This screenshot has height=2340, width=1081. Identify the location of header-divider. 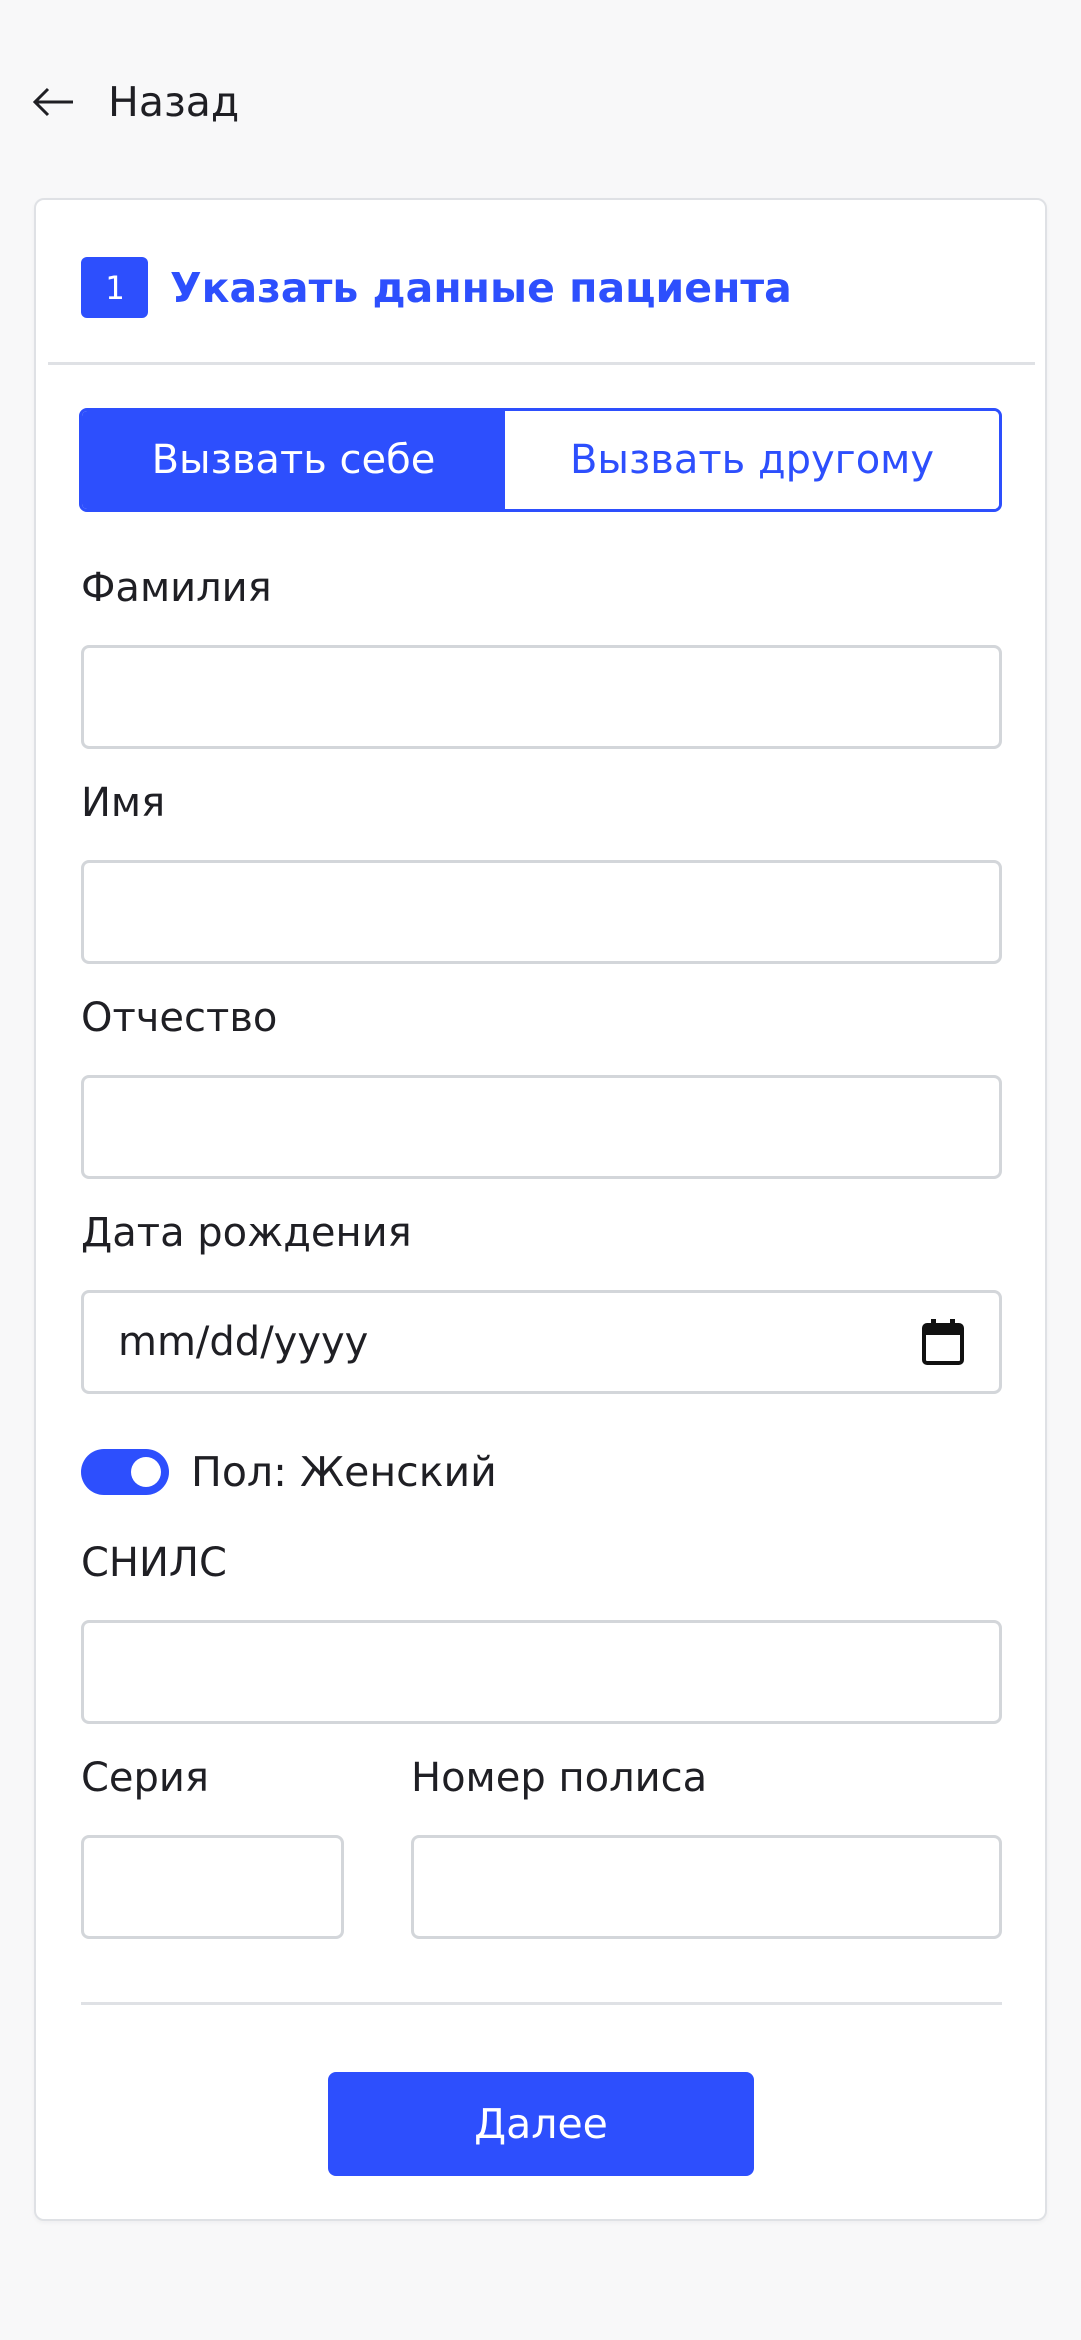
(541, 363).